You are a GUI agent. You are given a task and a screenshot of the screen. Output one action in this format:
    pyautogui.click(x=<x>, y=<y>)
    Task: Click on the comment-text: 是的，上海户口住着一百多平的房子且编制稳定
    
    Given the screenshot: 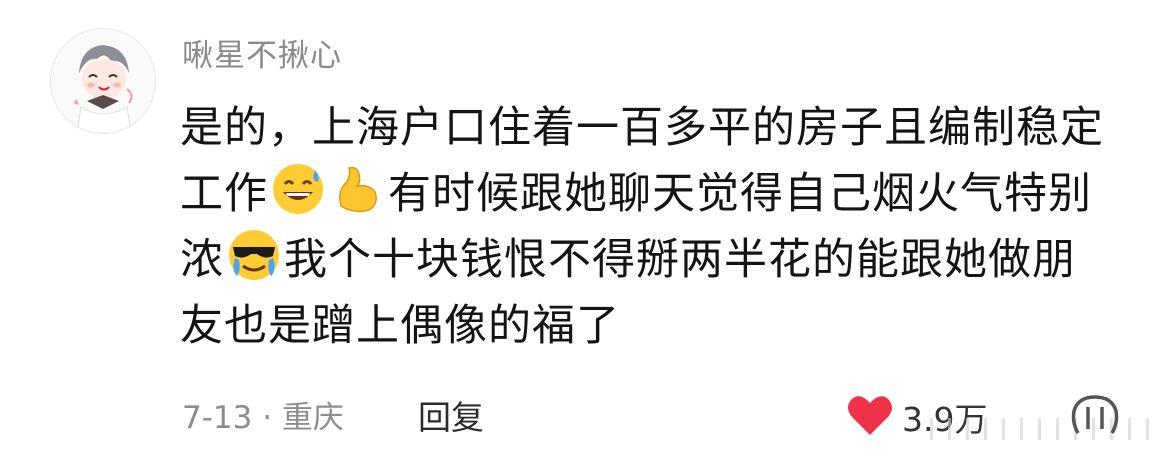 What is the action you would take?
    pyautogui.click(x=642, y=128)
    